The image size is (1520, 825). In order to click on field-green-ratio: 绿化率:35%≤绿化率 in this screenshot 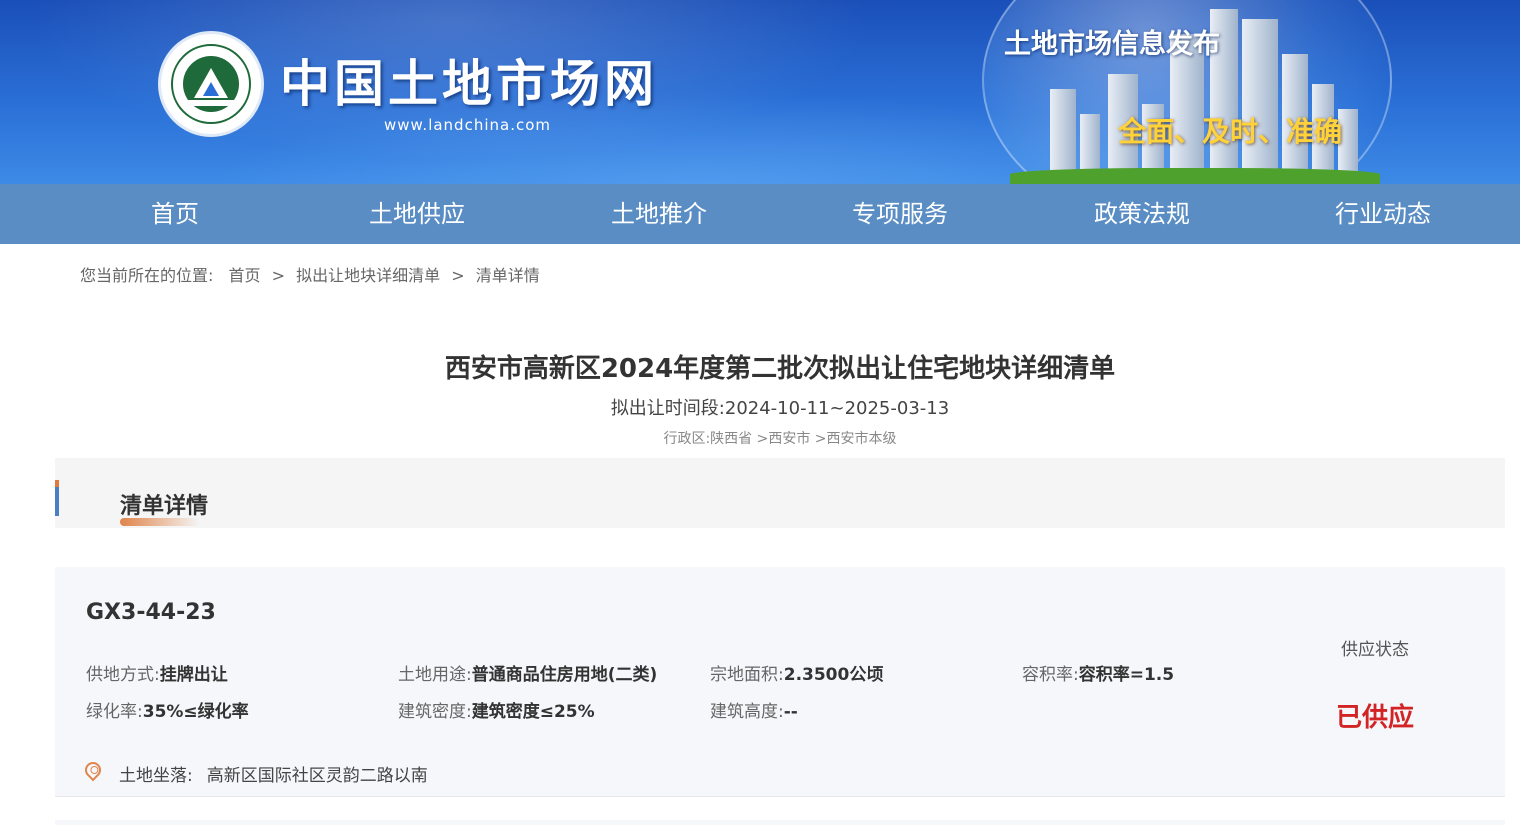, I will do `click(167, 709)`.